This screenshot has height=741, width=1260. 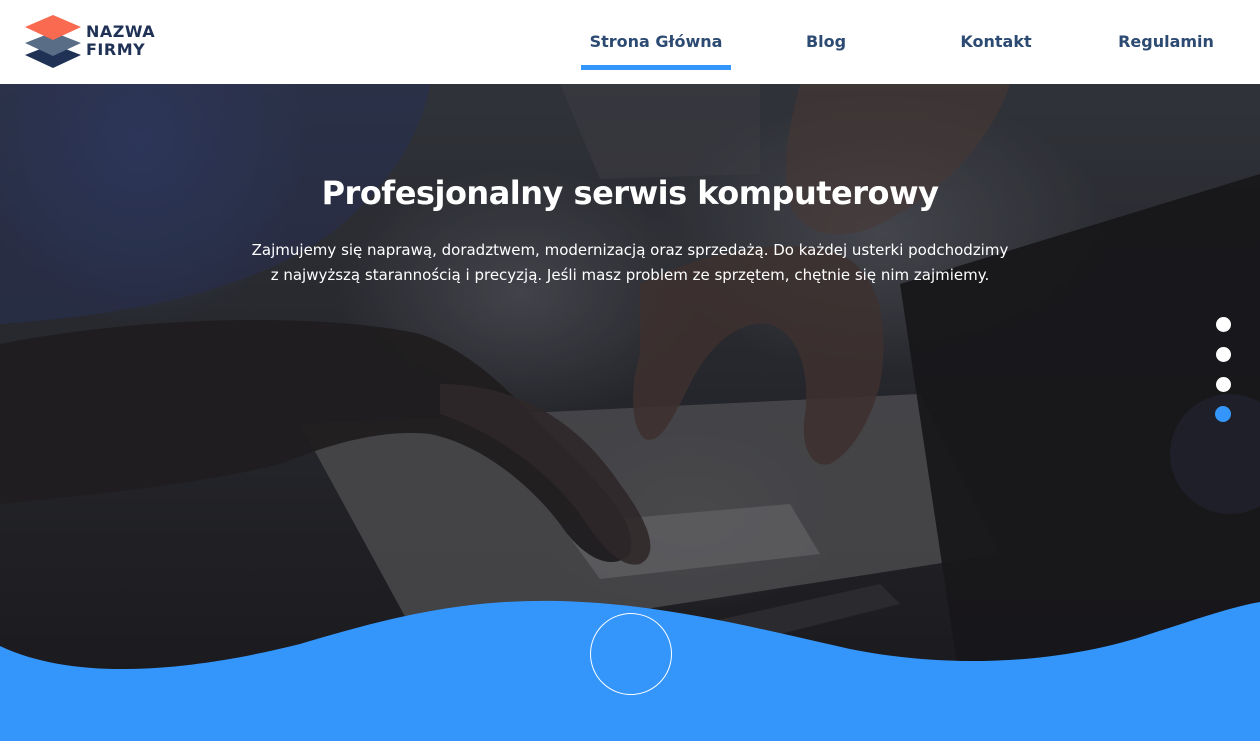 I want to click on nav-item-label: Strona Główna, so click(x=656, y=41).